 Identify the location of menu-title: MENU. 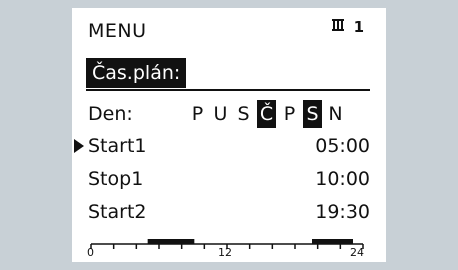
(117, 31).